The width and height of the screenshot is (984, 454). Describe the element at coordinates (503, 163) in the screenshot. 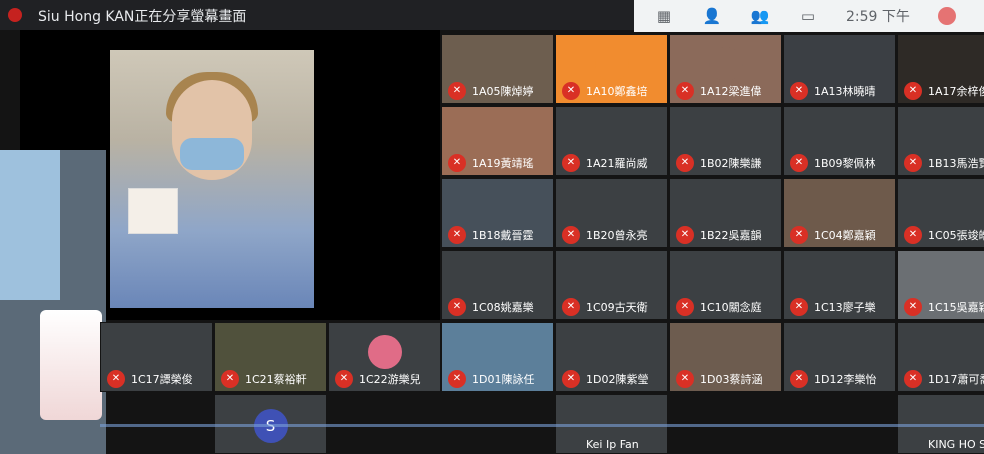

I see `participant-name: 1A19黃靖瑤` at that location.